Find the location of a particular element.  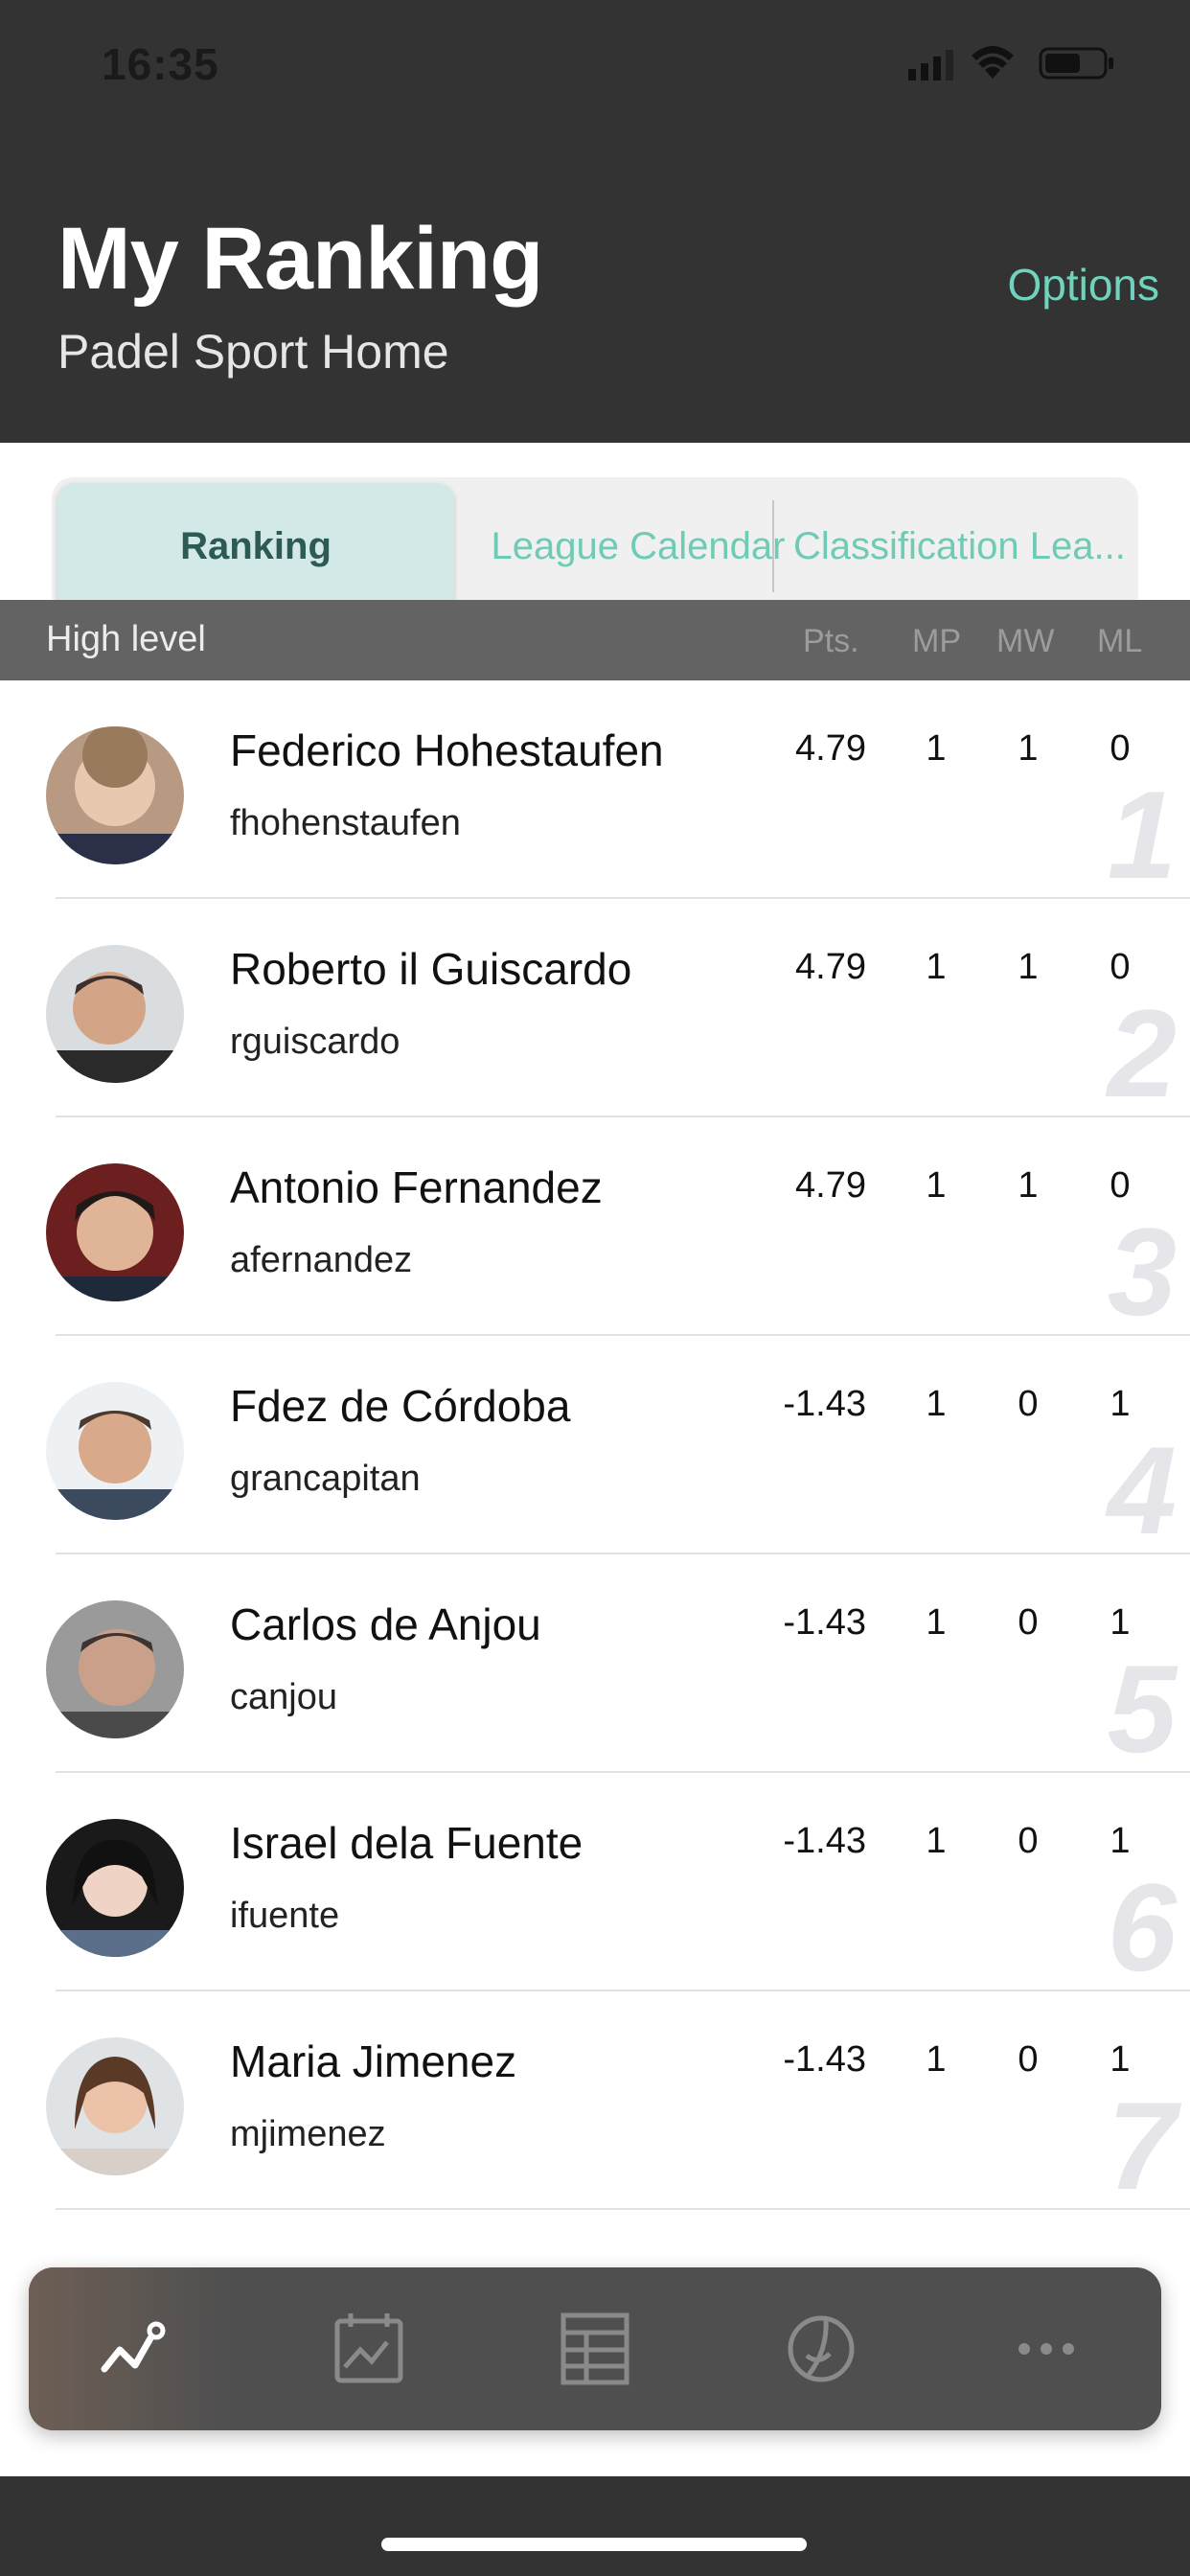

player-username: afernandez is located at coordinates (321, 1260).